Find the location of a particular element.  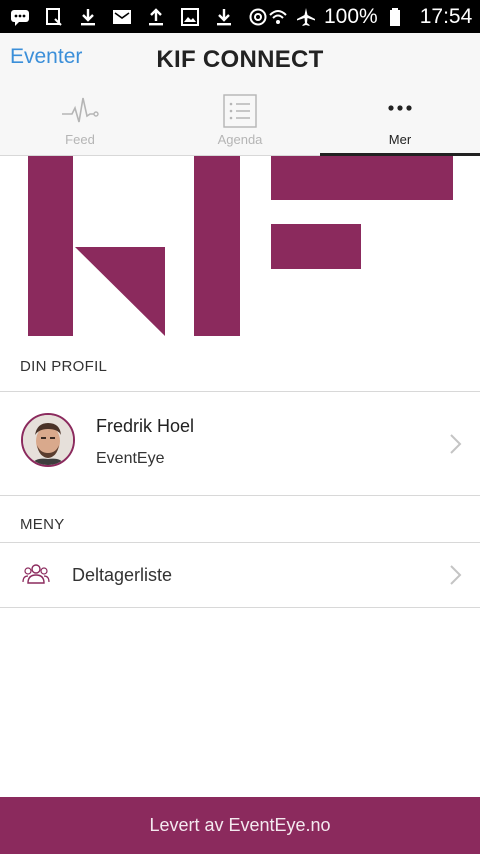

airplane-icon is located at coordinates (306, 17).